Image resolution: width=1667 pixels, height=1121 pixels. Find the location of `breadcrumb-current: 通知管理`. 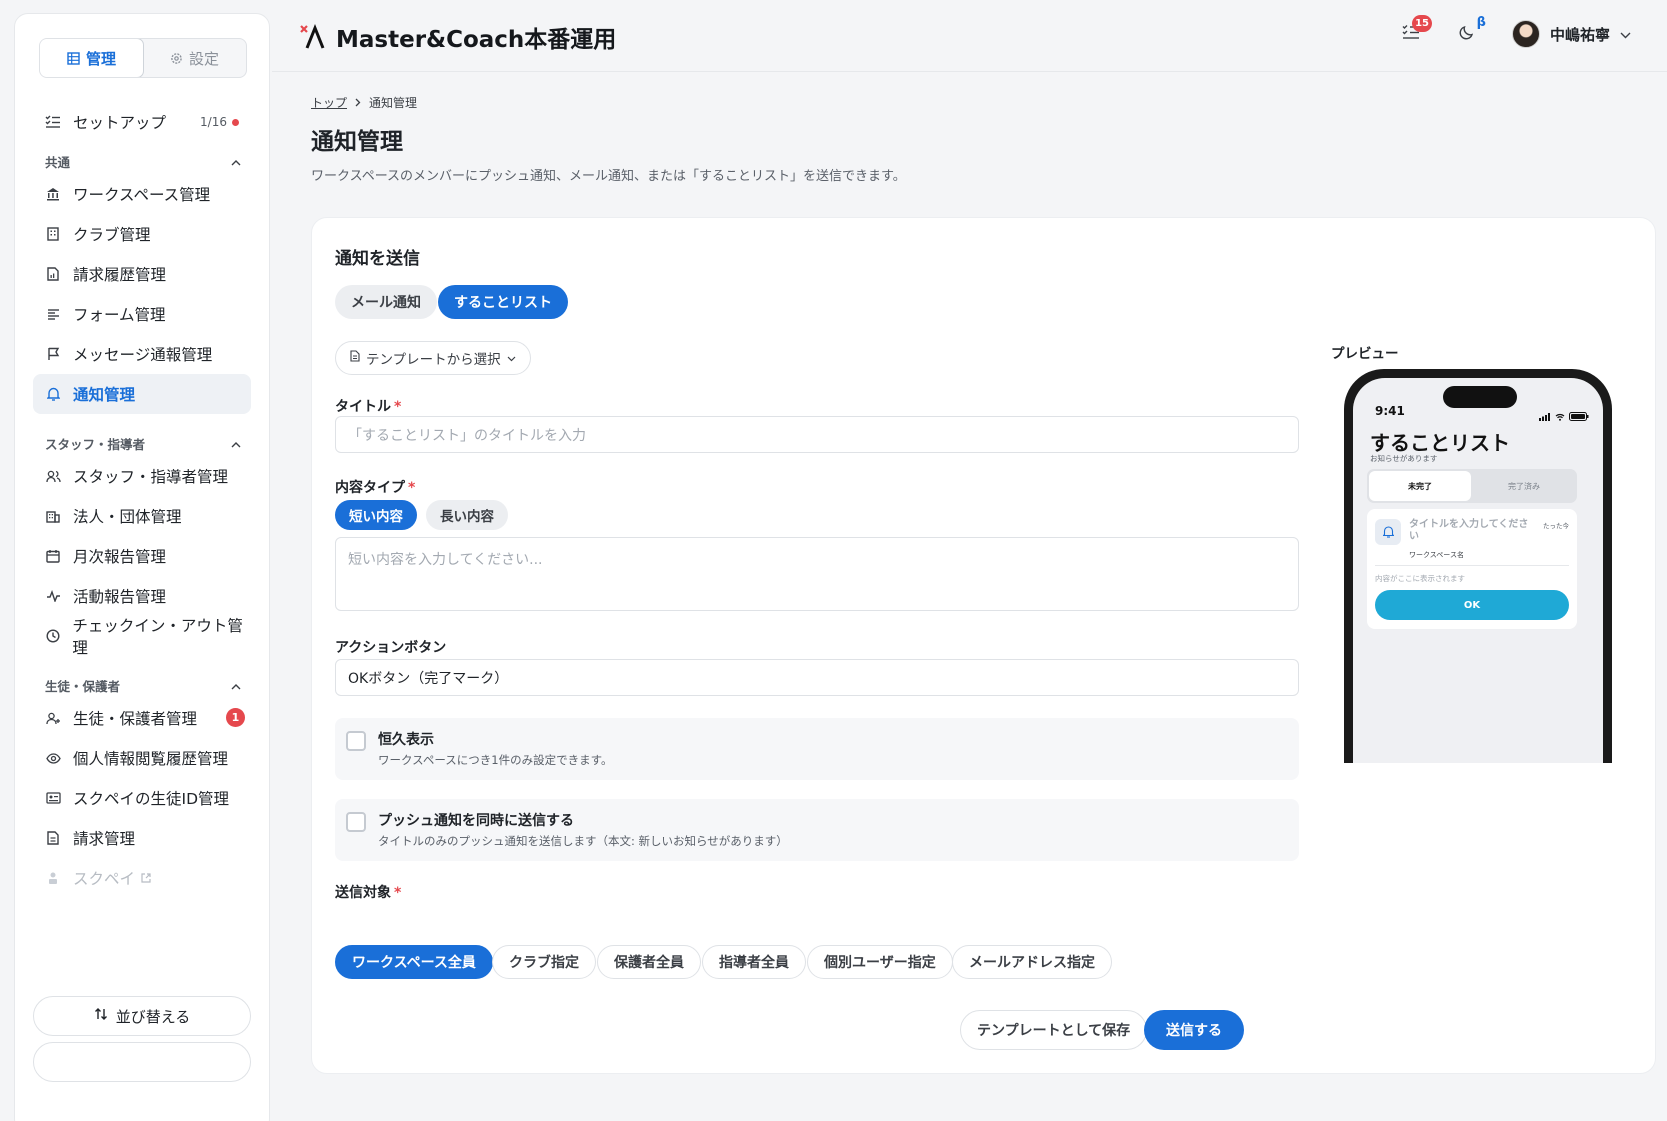

breadcrumb-current: 通知管理 is located at coordinates (393, 103).